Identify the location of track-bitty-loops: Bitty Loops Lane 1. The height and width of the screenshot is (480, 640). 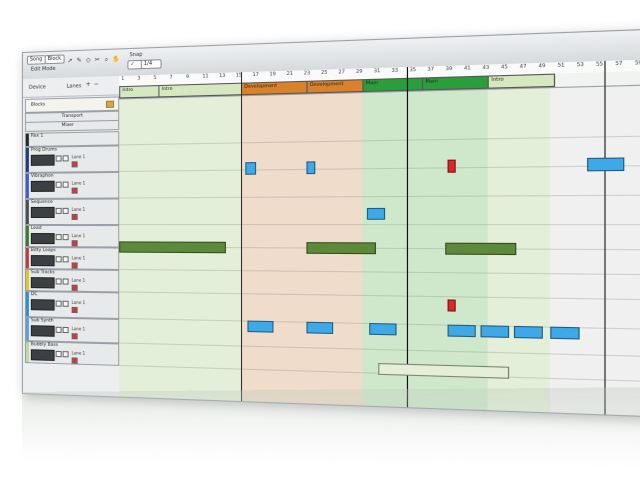
(72, 258).